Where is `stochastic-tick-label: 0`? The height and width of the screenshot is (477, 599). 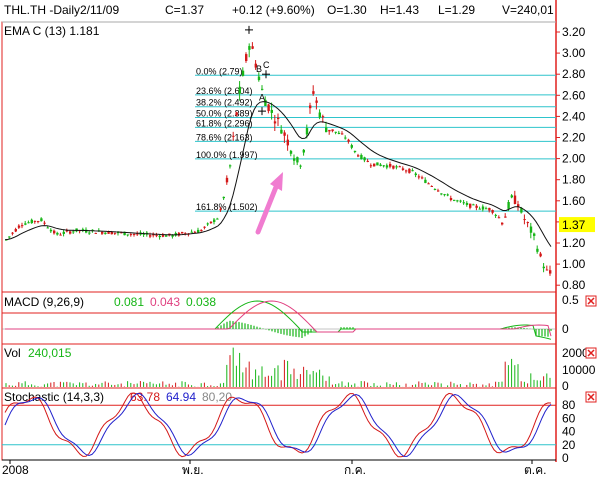 stochastic-tick-label: 0 is located at coordinates (565, 458).